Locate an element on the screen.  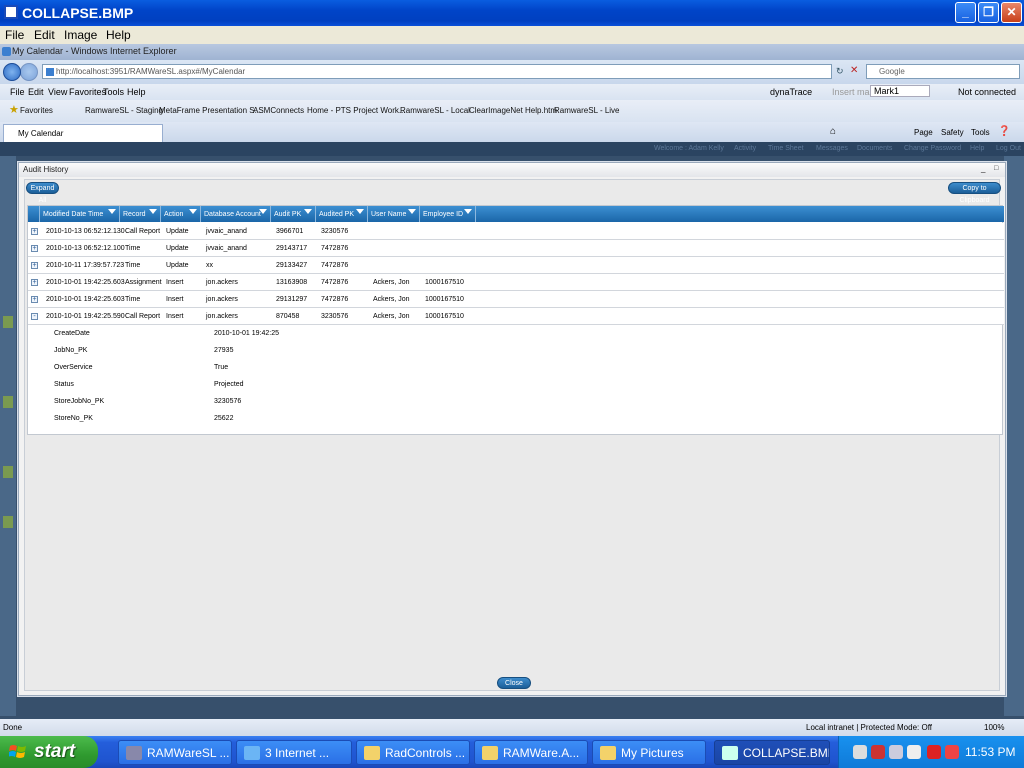
copy-to-clipboard-button: Copy to Clipboard is located at coordinates (974, 193).